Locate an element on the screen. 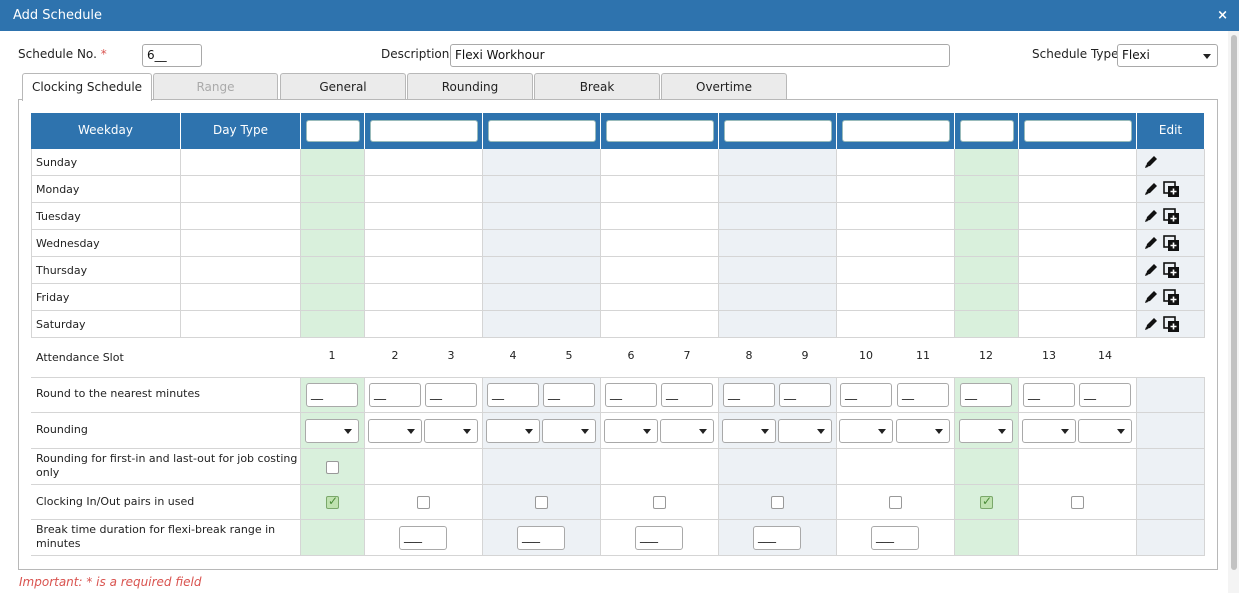  slot-number: 4 is located at coordinates (513, 355).